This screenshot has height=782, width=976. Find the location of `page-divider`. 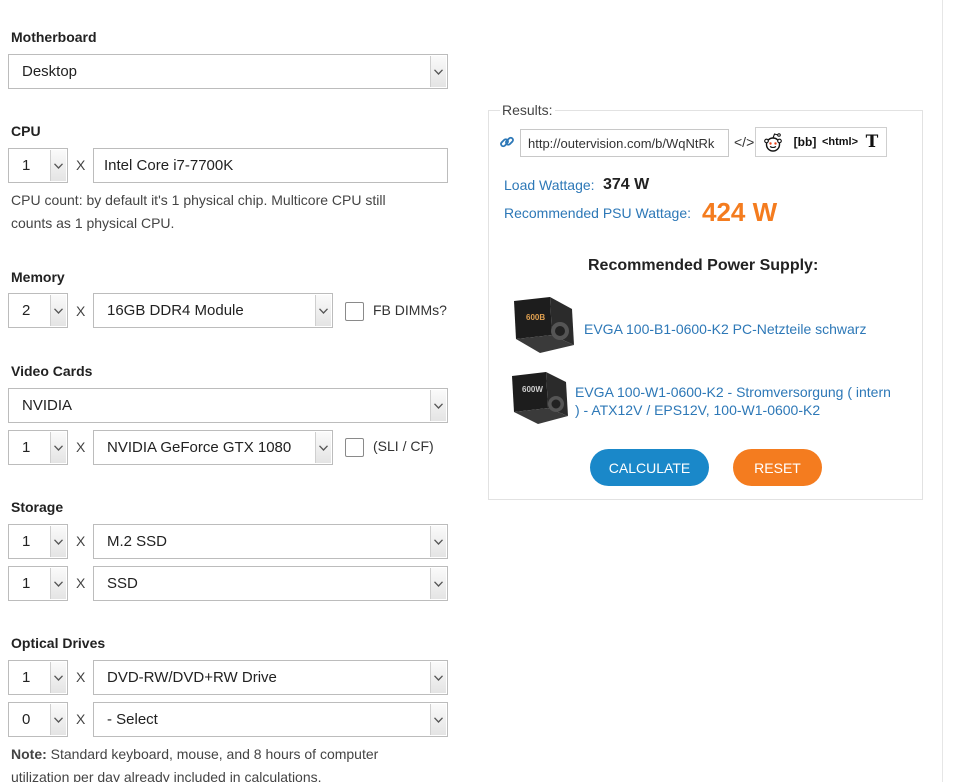

page-divider is located at coordinates (942, 391).